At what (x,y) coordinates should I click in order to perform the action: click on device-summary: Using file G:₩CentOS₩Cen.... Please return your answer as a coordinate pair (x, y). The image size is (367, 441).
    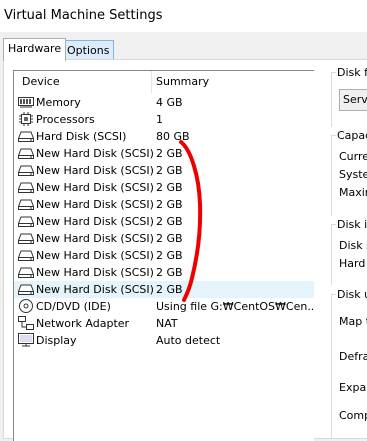
    Looking at the image, I should click on (235, 306).